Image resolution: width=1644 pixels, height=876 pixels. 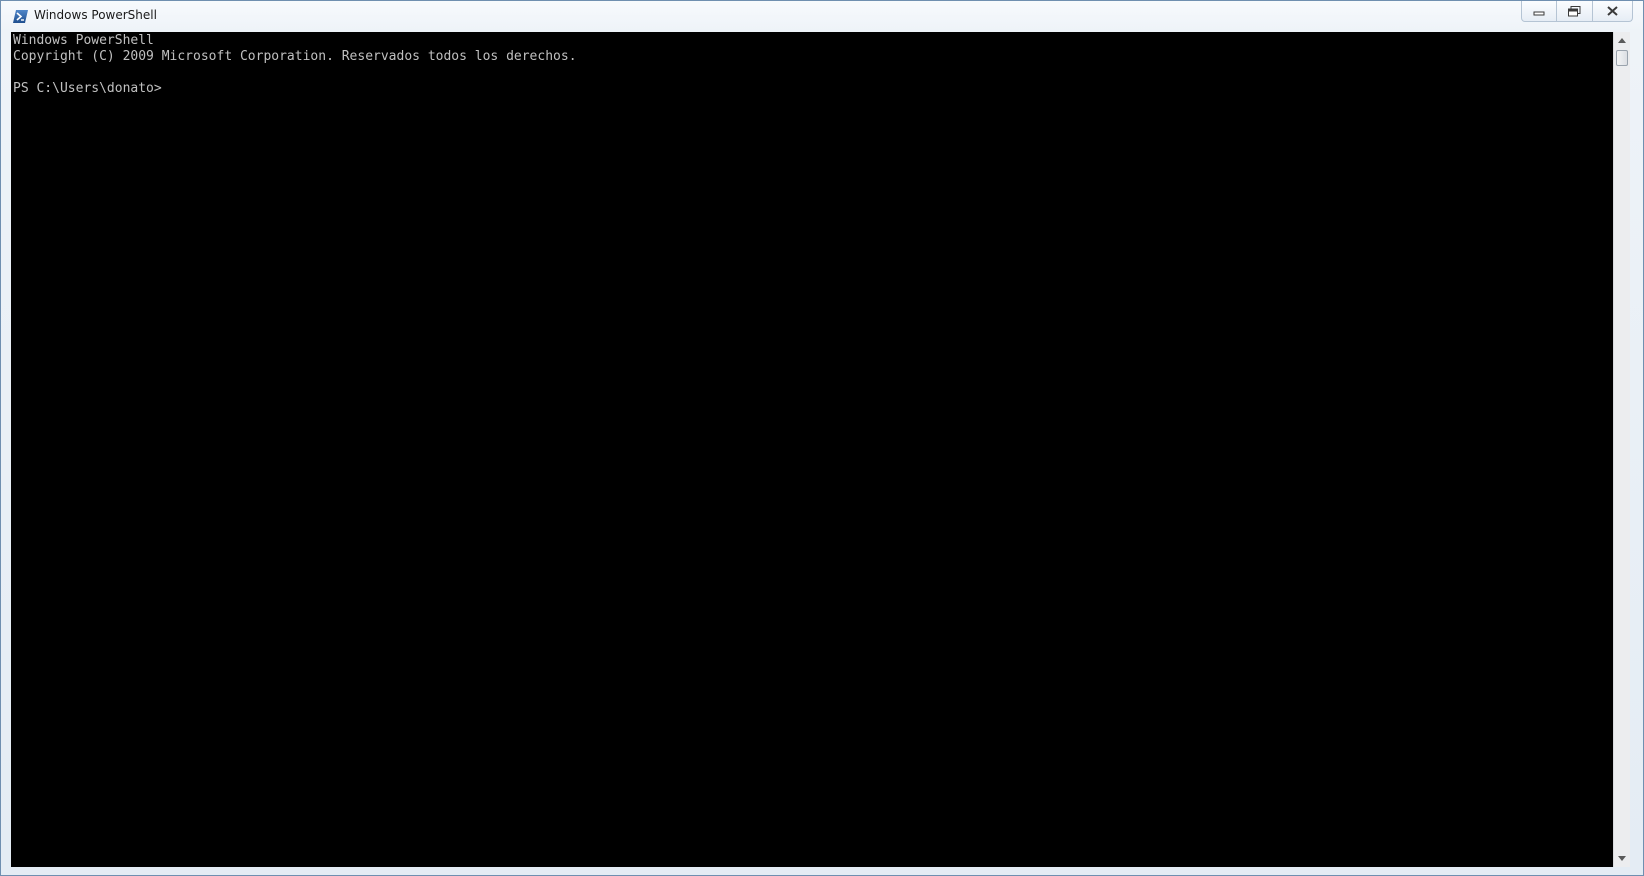 I want to click on caption-buttons, so click(x=1577, y=12).